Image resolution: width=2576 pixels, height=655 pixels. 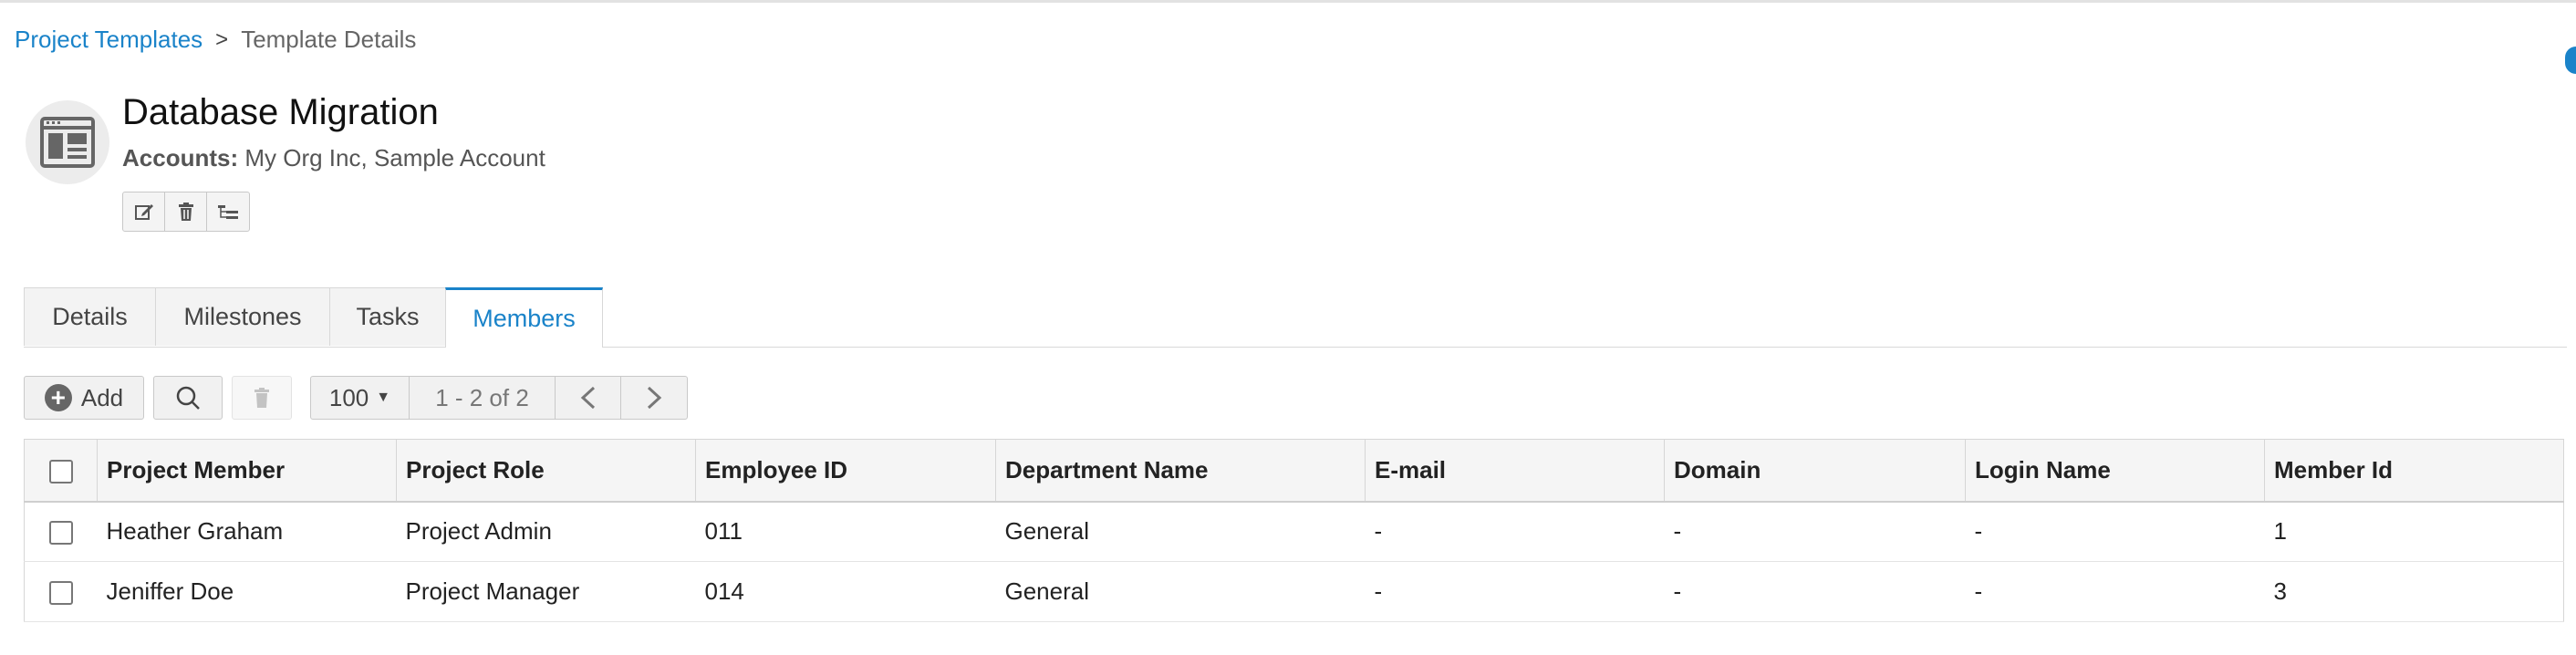 What do you see at coordinates (1515, 471) in the screenshot?
I see `col-email: E-mail` at bounding box center [1515, 471].